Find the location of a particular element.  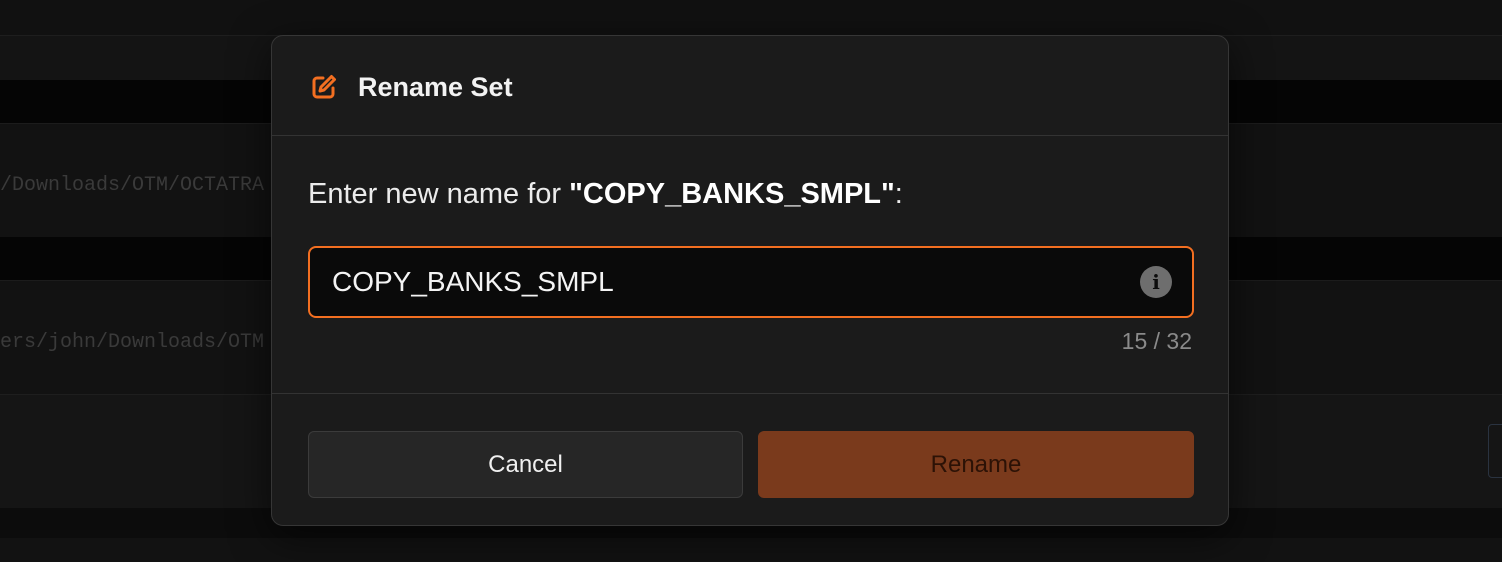

file-path-text: /Downloads/OTM/OCTATRA is located at coordinates (132, 185).